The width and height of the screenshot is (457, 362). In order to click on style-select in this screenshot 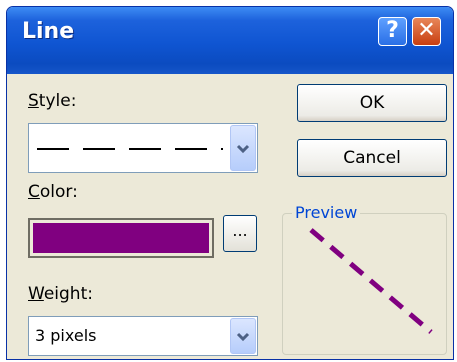, I will do `click(143, 148)`.